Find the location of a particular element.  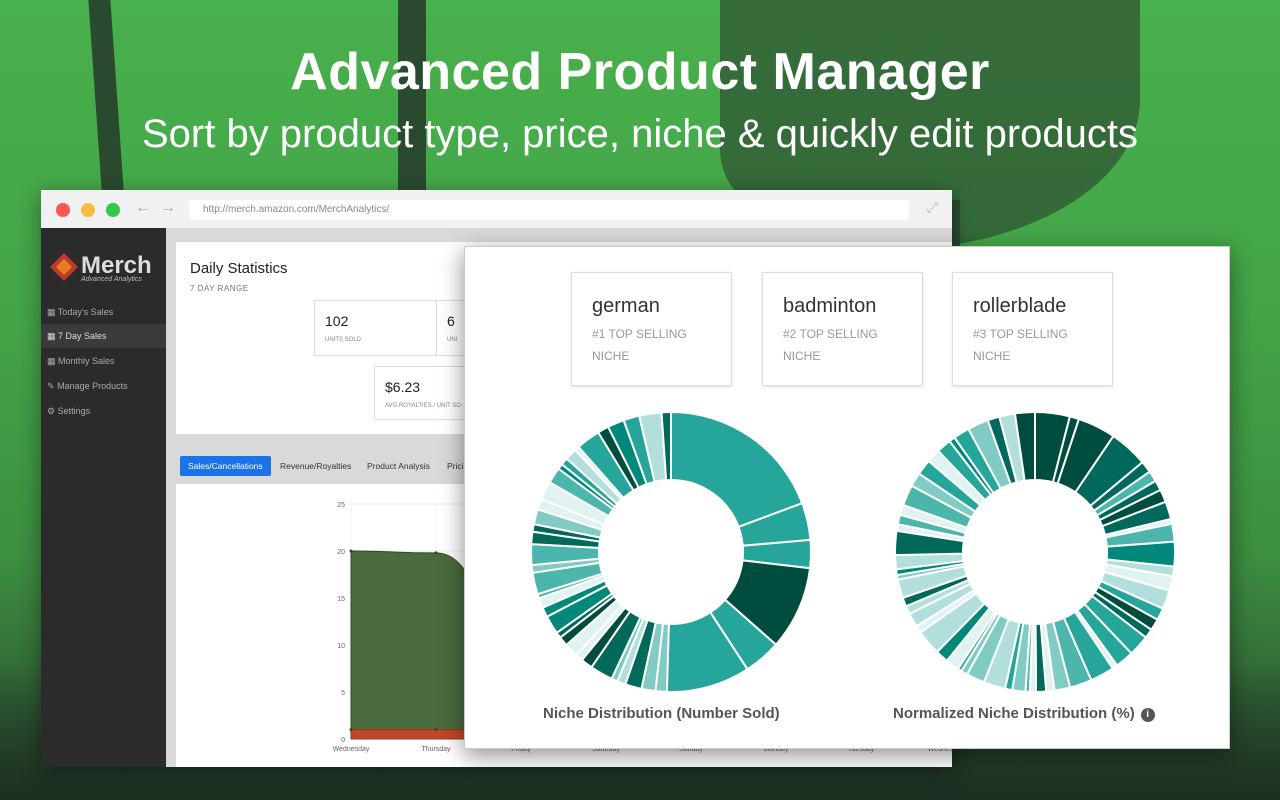

stat-label: AVG ROYALTIES / UNIT SO is located at coordinates (423, 406).